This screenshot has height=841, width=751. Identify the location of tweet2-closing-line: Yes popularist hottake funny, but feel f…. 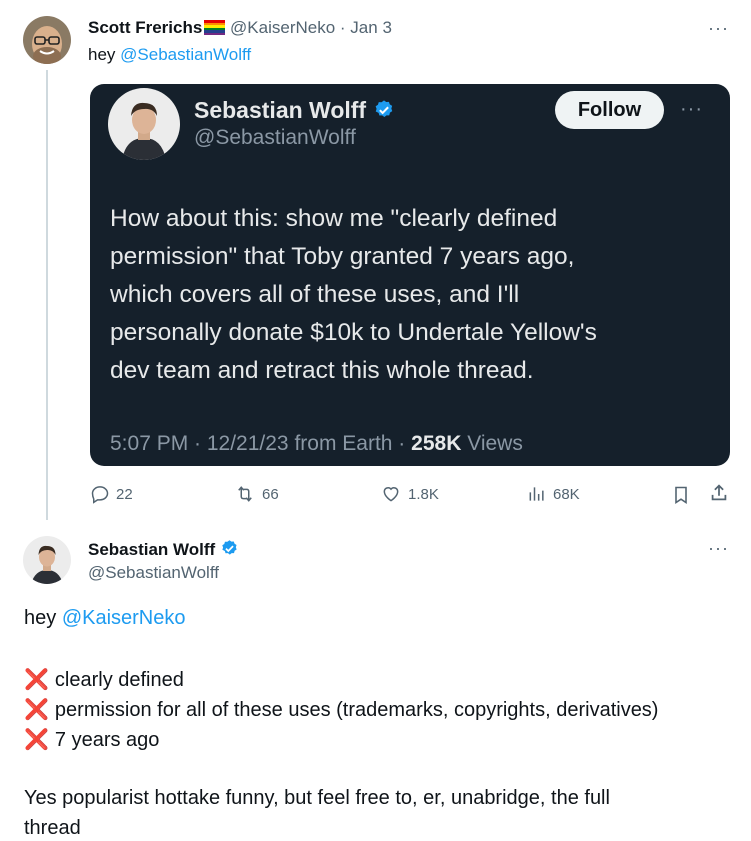
(317, 798).